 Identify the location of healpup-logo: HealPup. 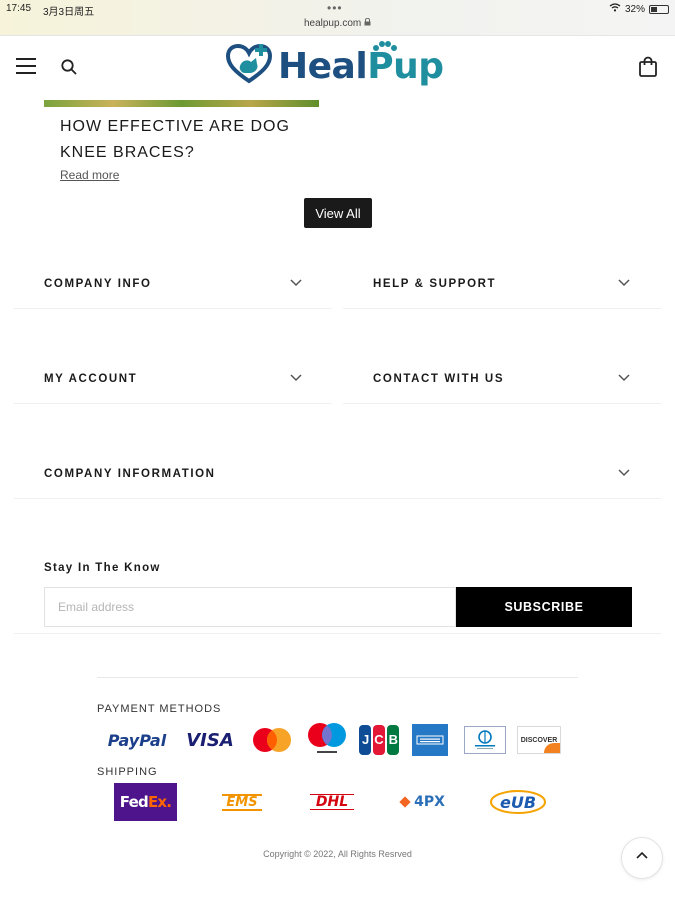
(334, 65).